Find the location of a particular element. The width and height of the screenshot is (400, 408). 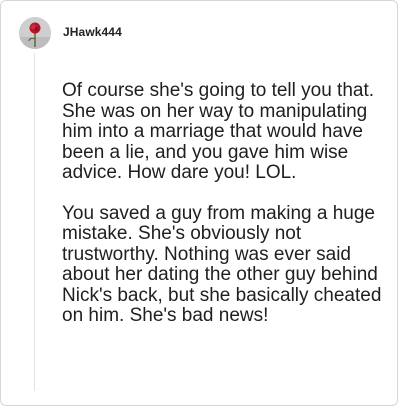

rose-avatar-icon is located at coordinates (35, 33).